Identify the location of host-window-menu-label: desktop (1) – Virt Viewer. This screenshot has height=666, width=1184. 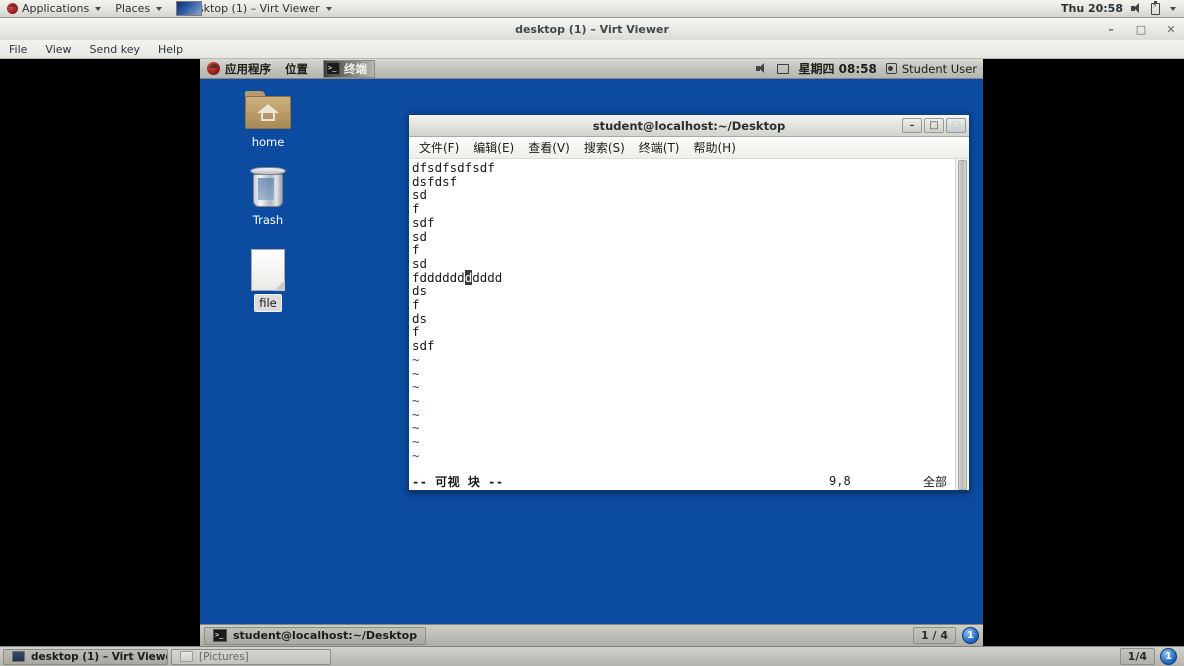
(252, 8).